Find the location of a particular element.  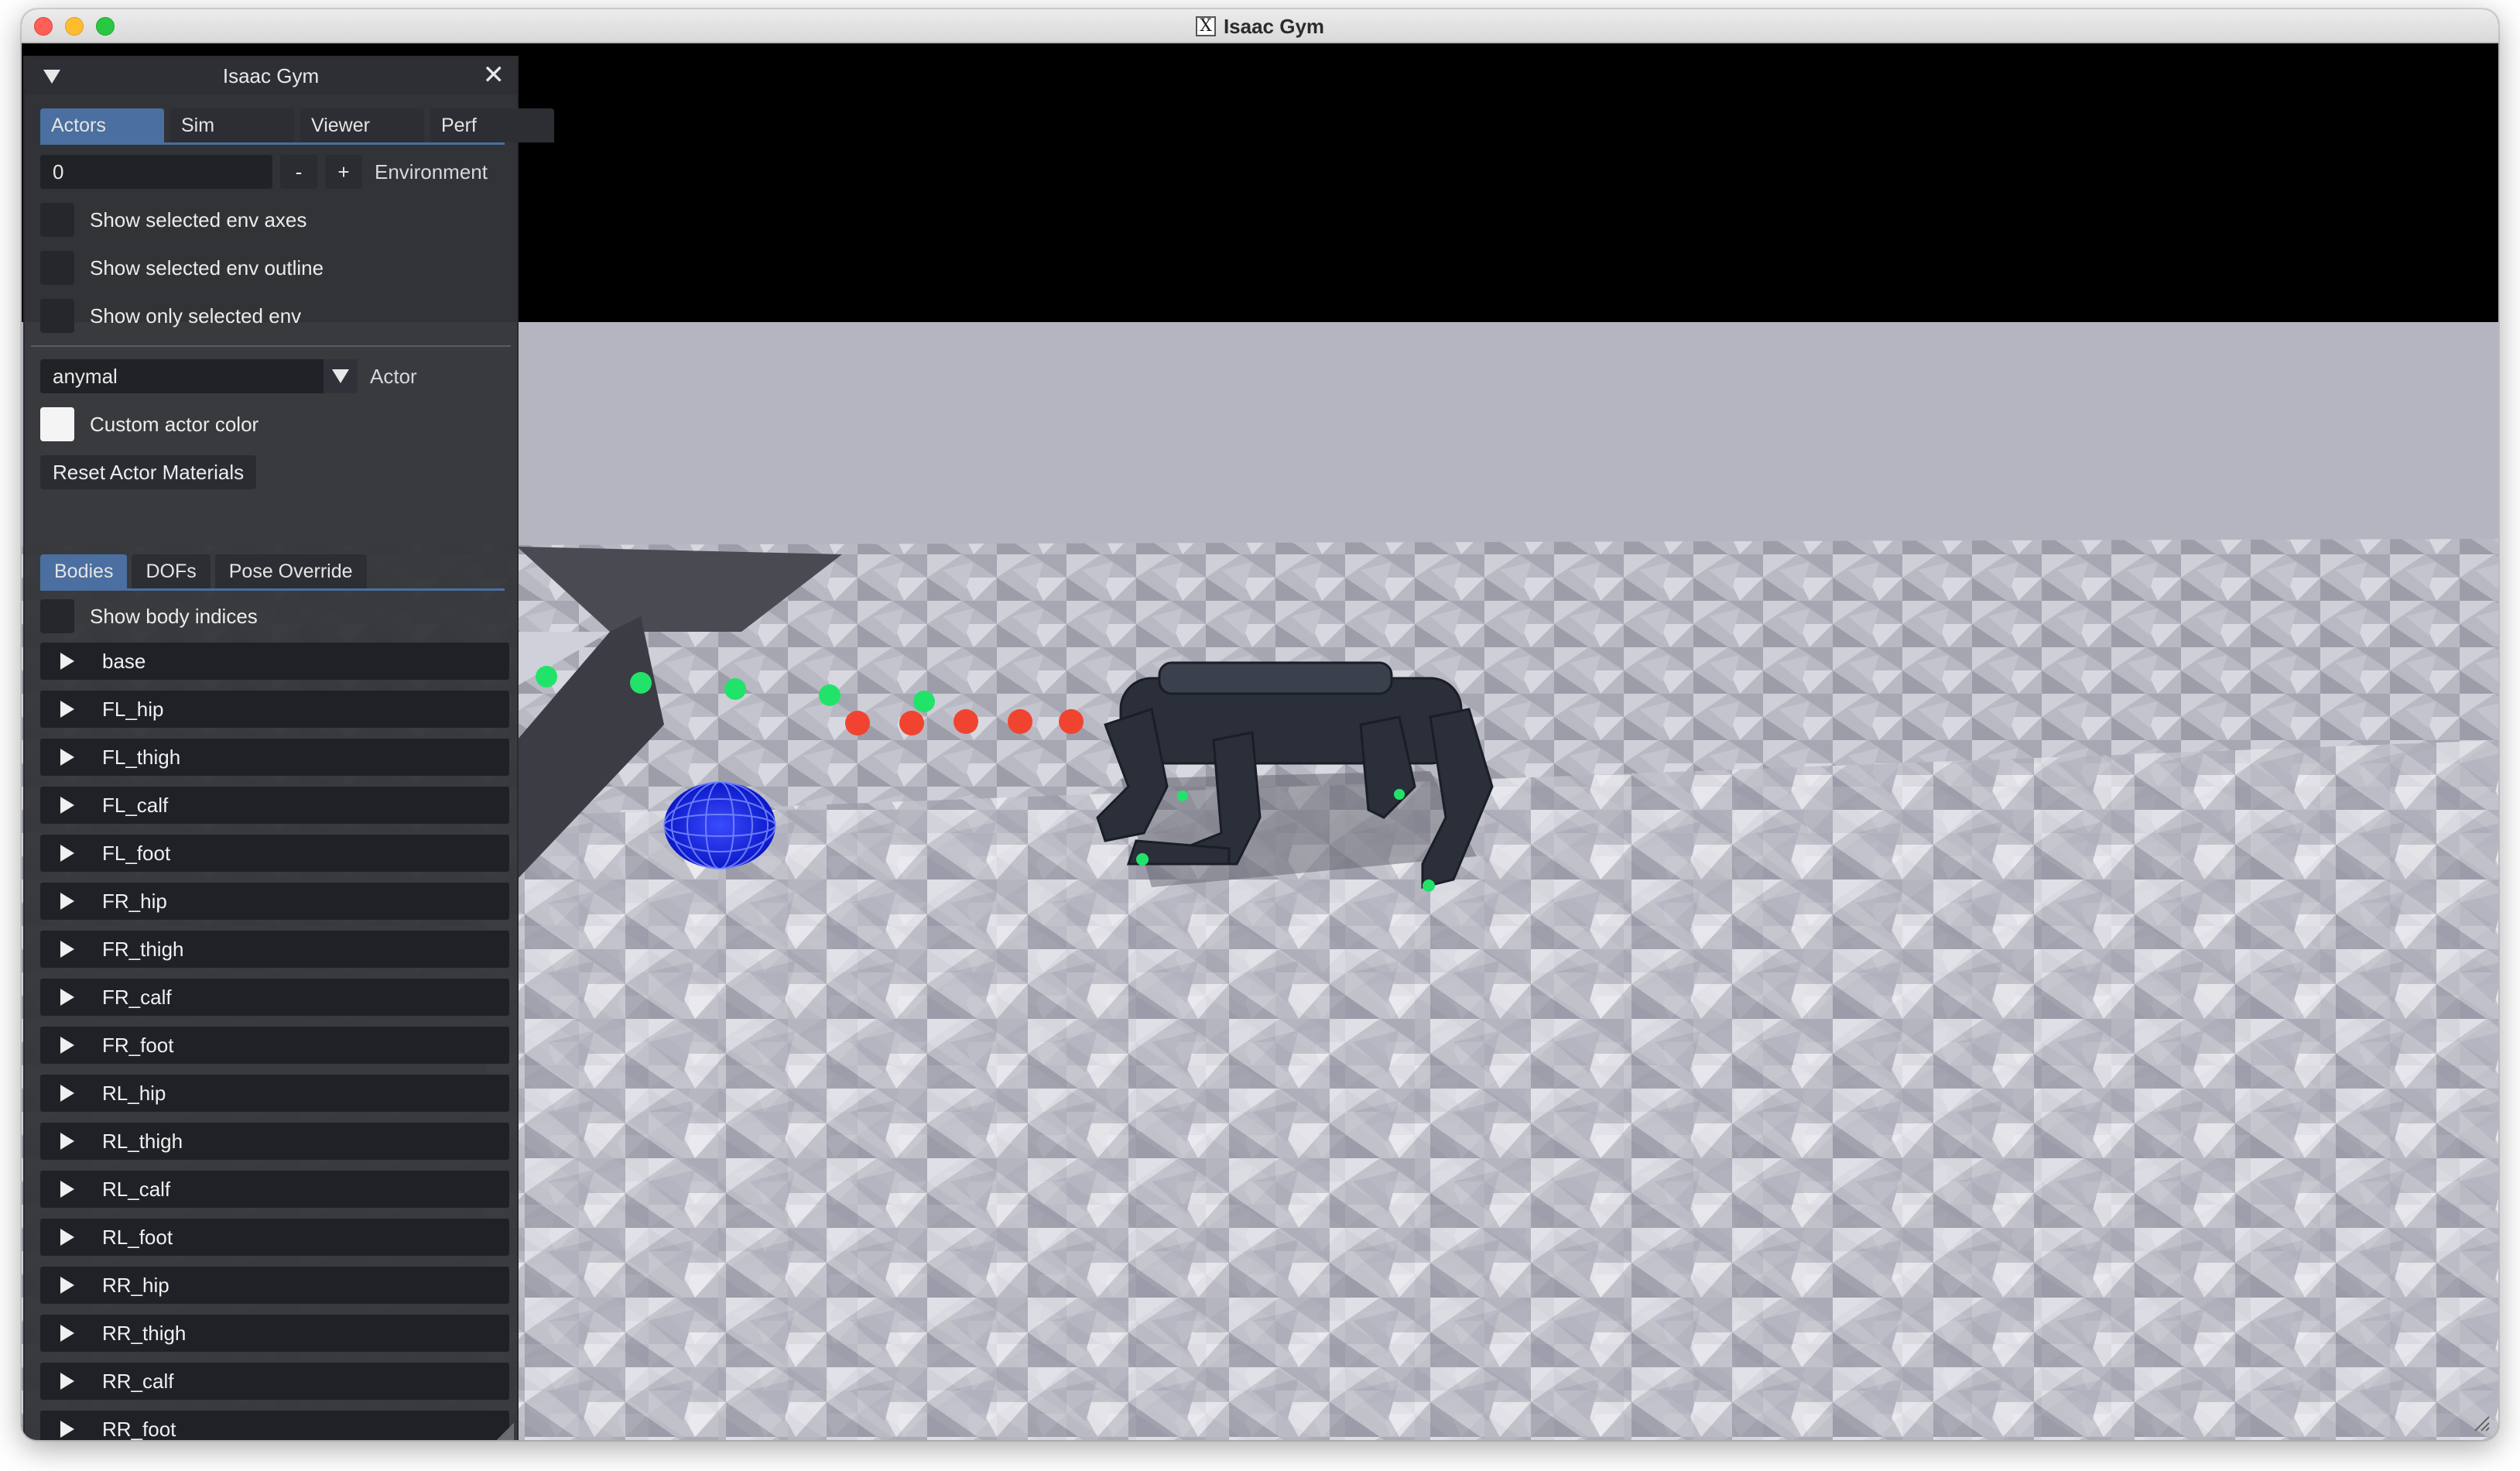

actor-label: Actor is located at coordinates (394, 376).